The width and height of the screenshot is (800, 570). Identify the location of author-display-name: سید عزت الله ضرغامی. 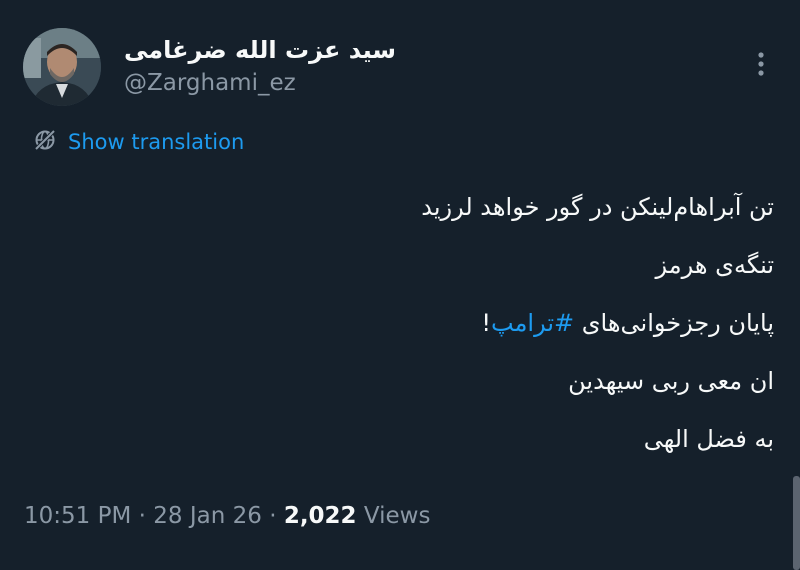
(260, 50).